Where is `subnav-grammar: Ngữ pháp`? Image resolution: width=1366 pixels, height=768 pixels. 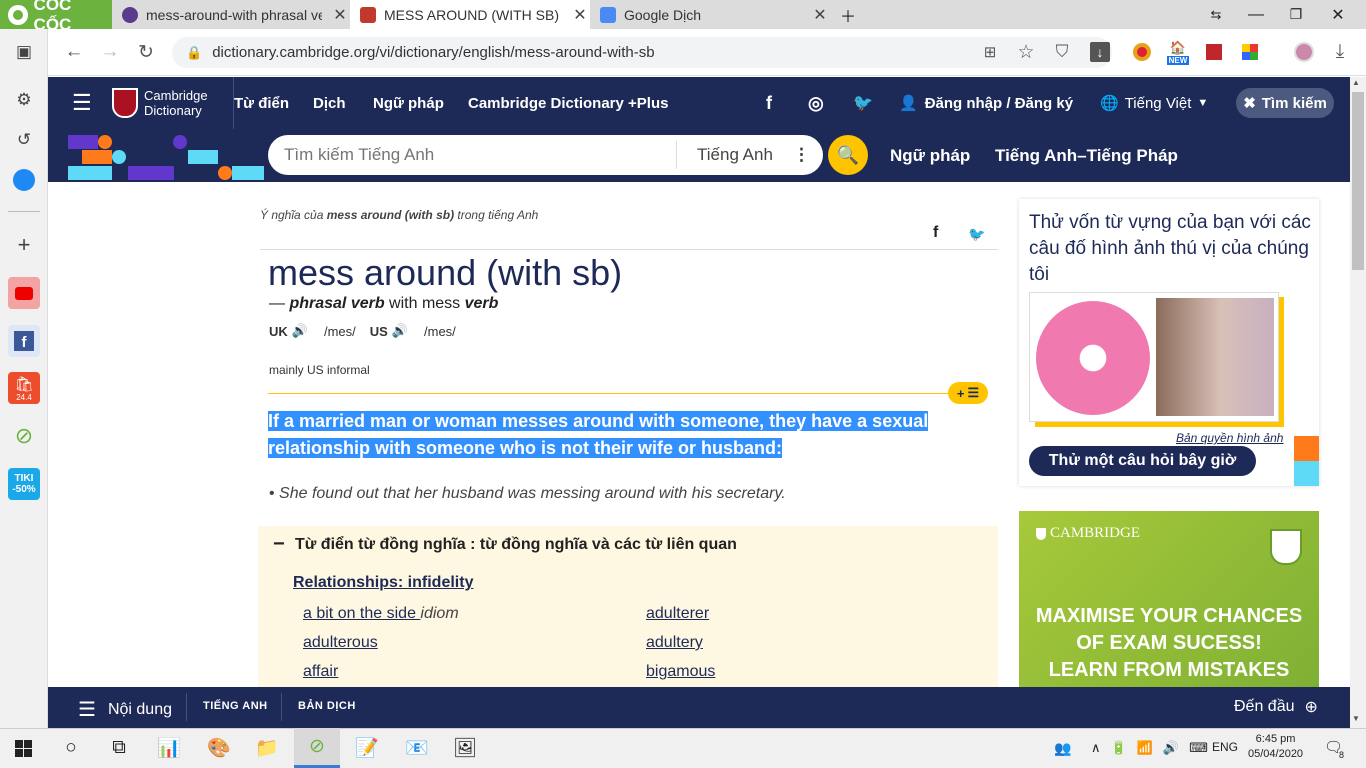 subnav-grammar: Ngữ pháp is located at coordinates (930, 155).